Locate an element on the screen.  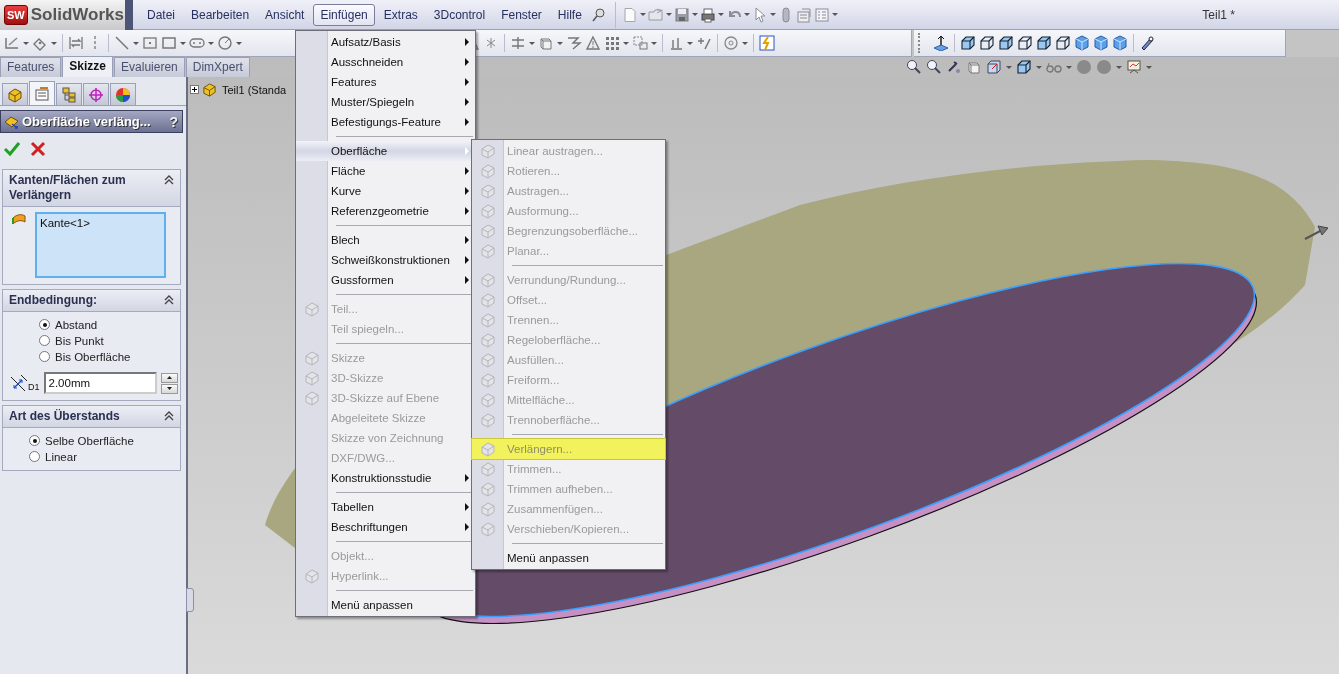
normal-to-icon is located at coordinates (941, 43).